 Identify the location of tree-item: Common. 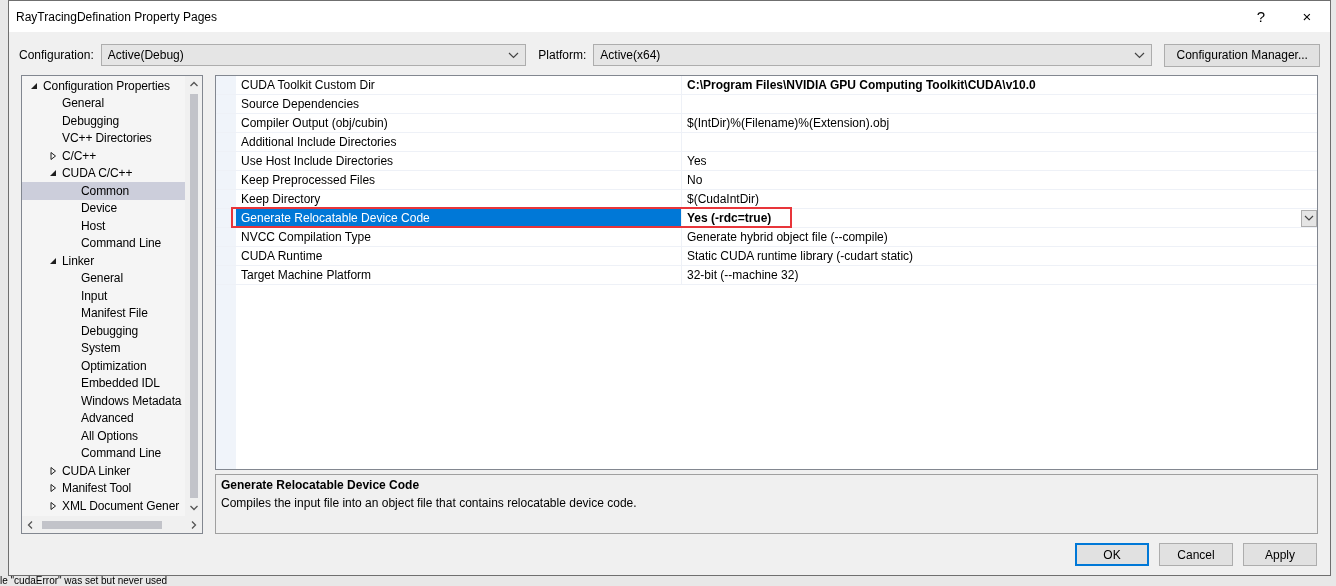
(103, 191).